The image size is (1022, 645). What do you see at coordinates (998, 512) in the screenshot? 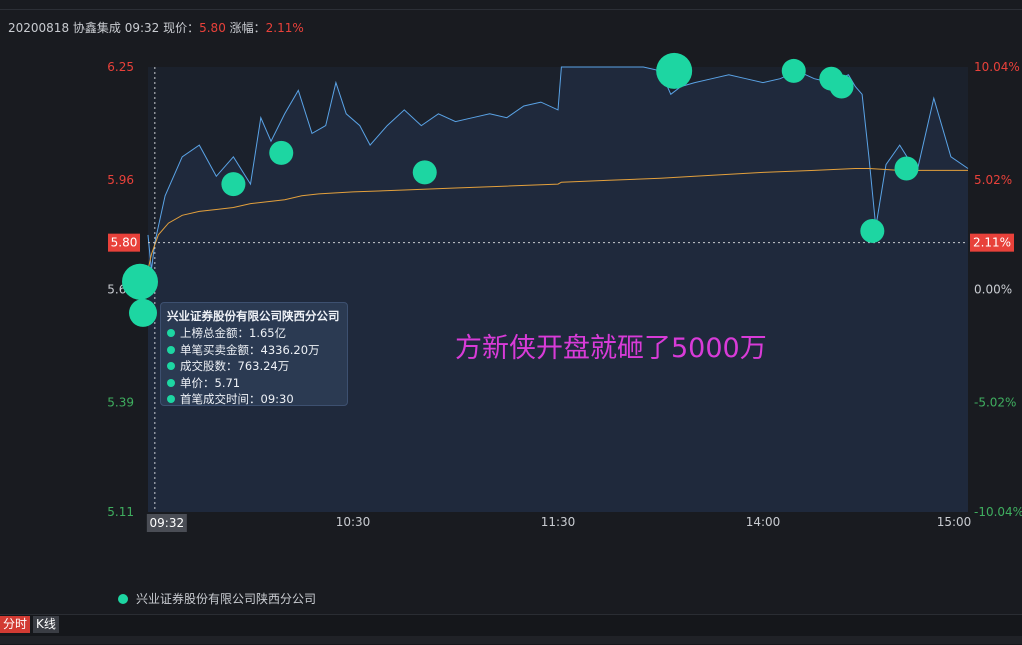
I see `y-tick-pct-label: -10.04%` at bounding box center [998, 512].